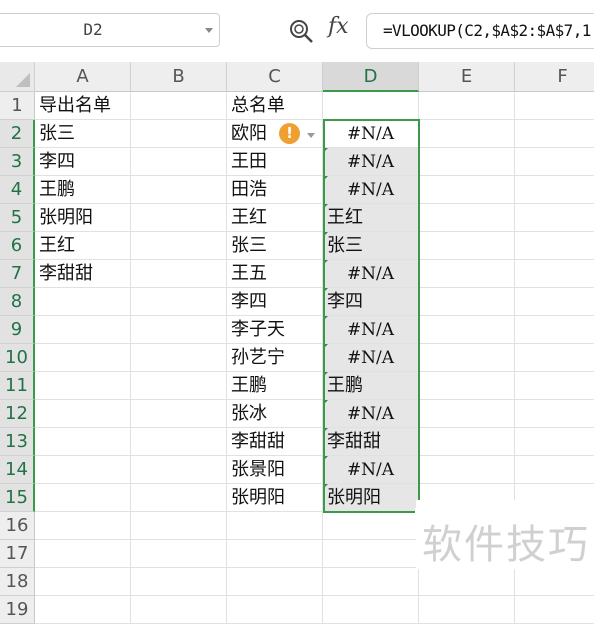 This screenshot has height=631, width=594. I want to click on cell-f8, so click(554, 302).